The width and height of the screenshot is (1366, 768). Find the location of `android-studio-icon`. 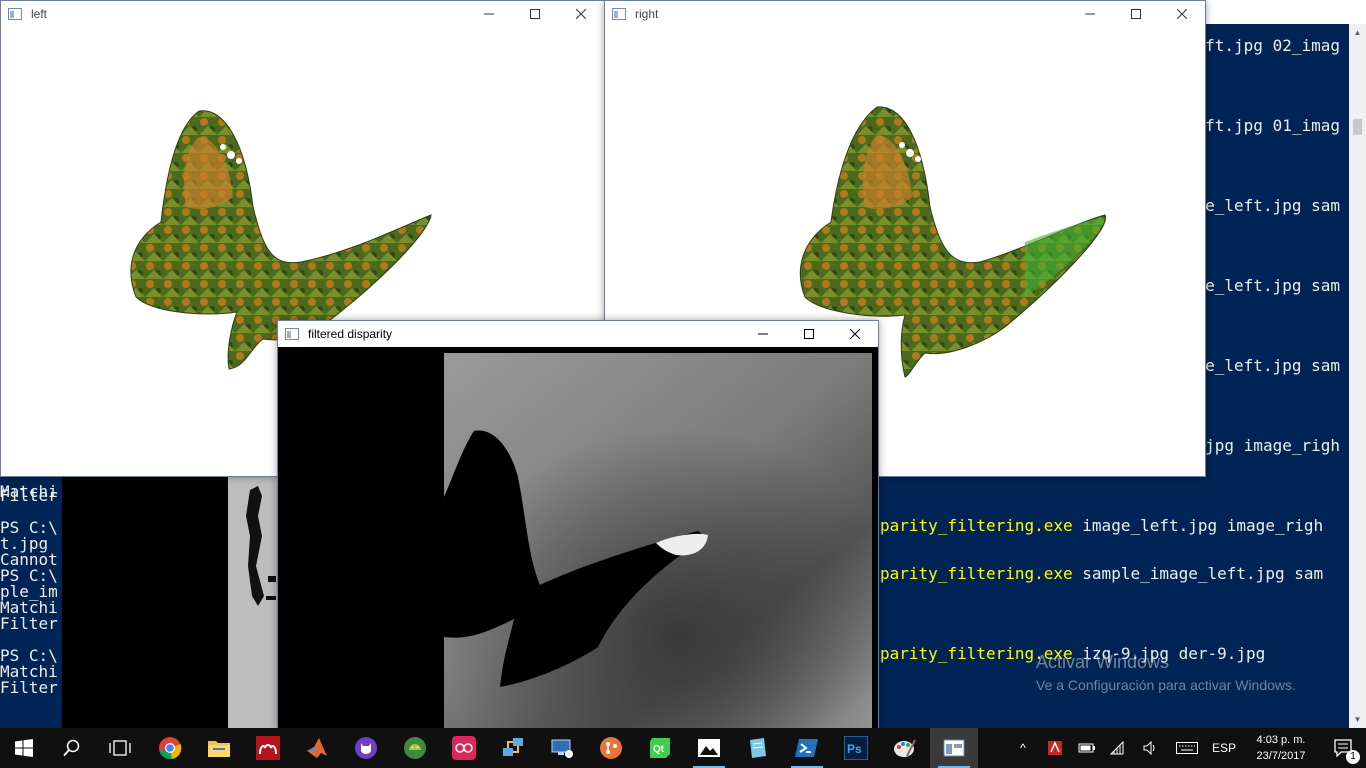

android-studio-icon is located at coordinates (415, 748).